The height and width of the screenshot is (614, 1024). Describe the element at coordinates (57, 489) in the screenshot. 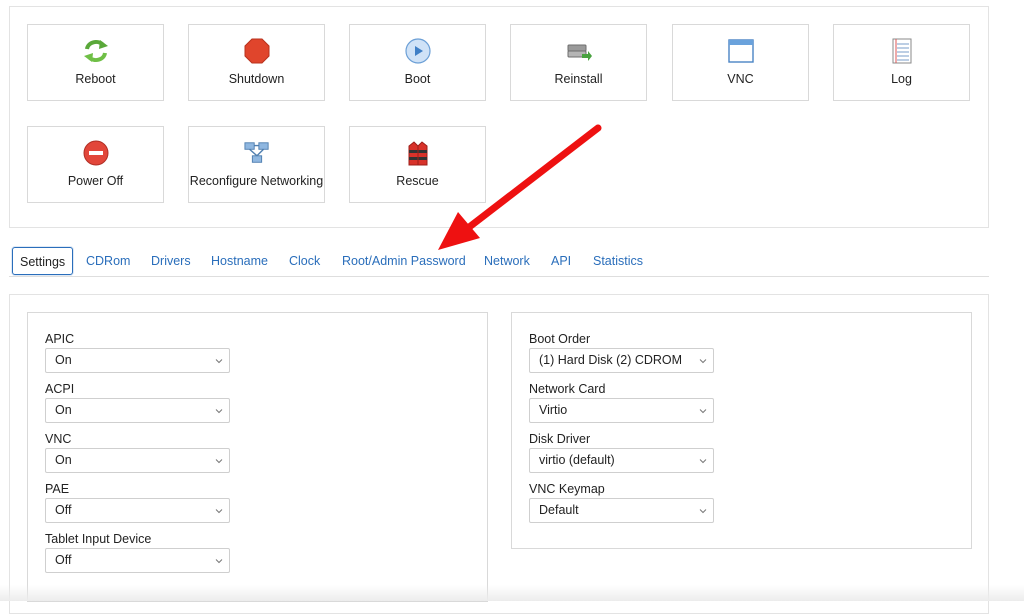

I see `pae-label: PAE` at that location.